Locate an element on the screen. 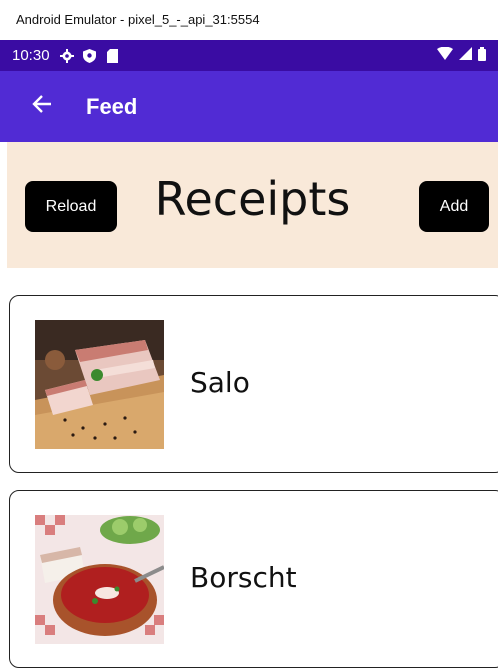 The image size is (498, 668). battery-icon is located at coordinates (482, 55).